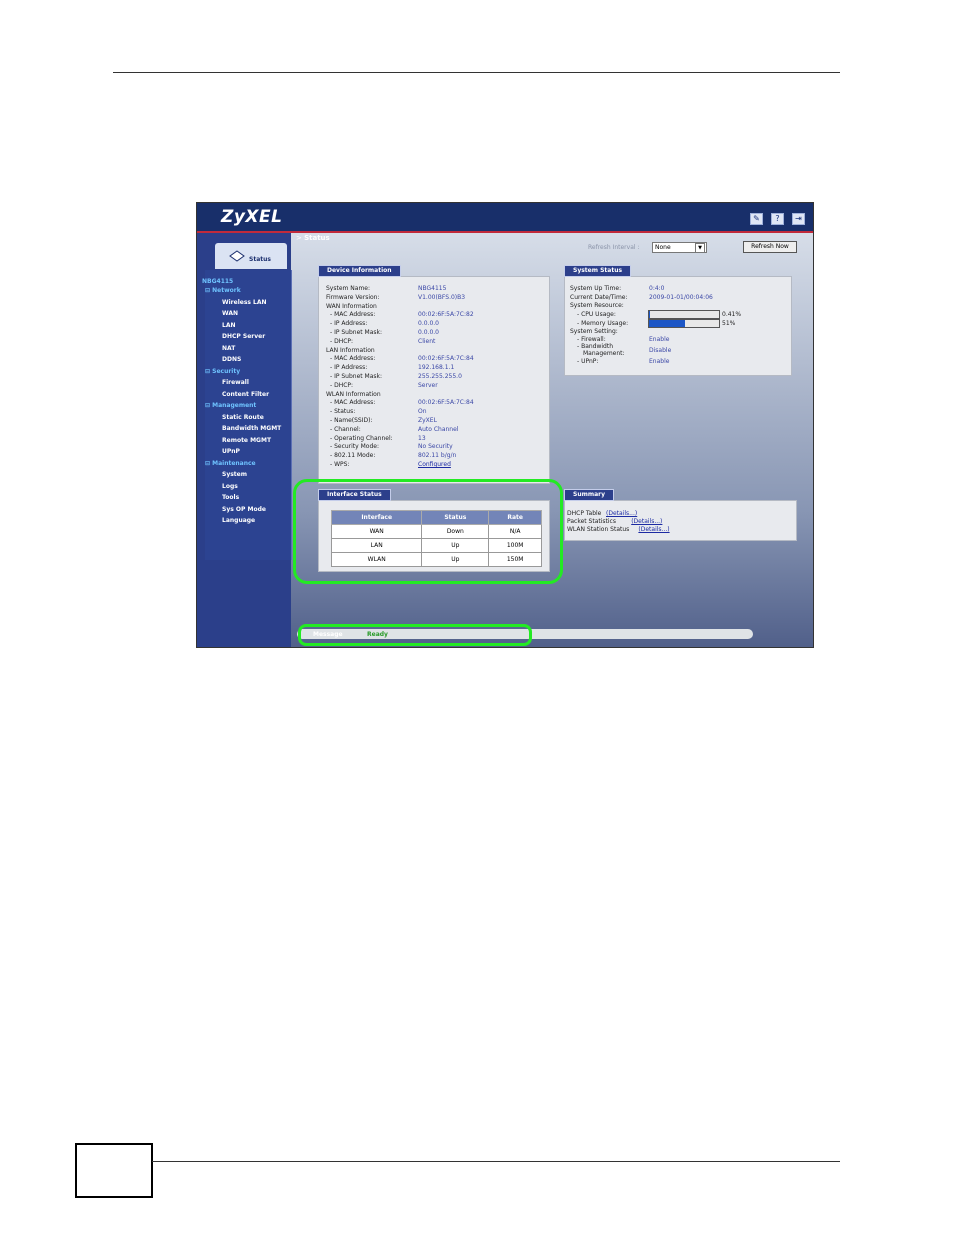 The image size is (954, 1235). What do you see at coordinates (244, 509) in the screenshot?
I see `sidebar-item-sys-op-mode: Sys OP Mode` at bounding box center [244, 509].